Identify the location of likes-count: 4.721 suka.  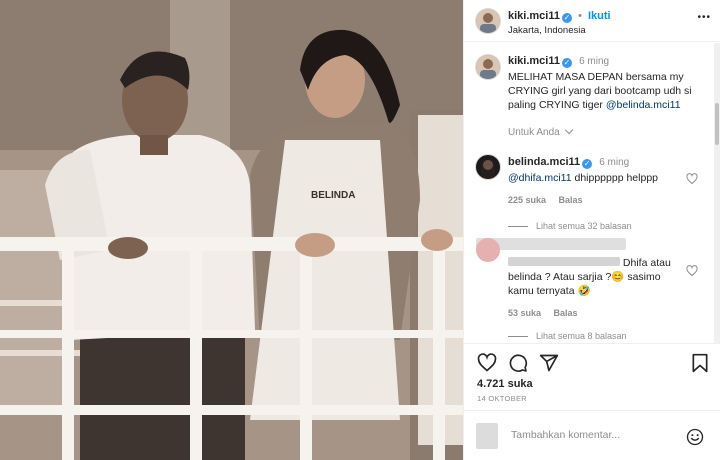
(505, 384).